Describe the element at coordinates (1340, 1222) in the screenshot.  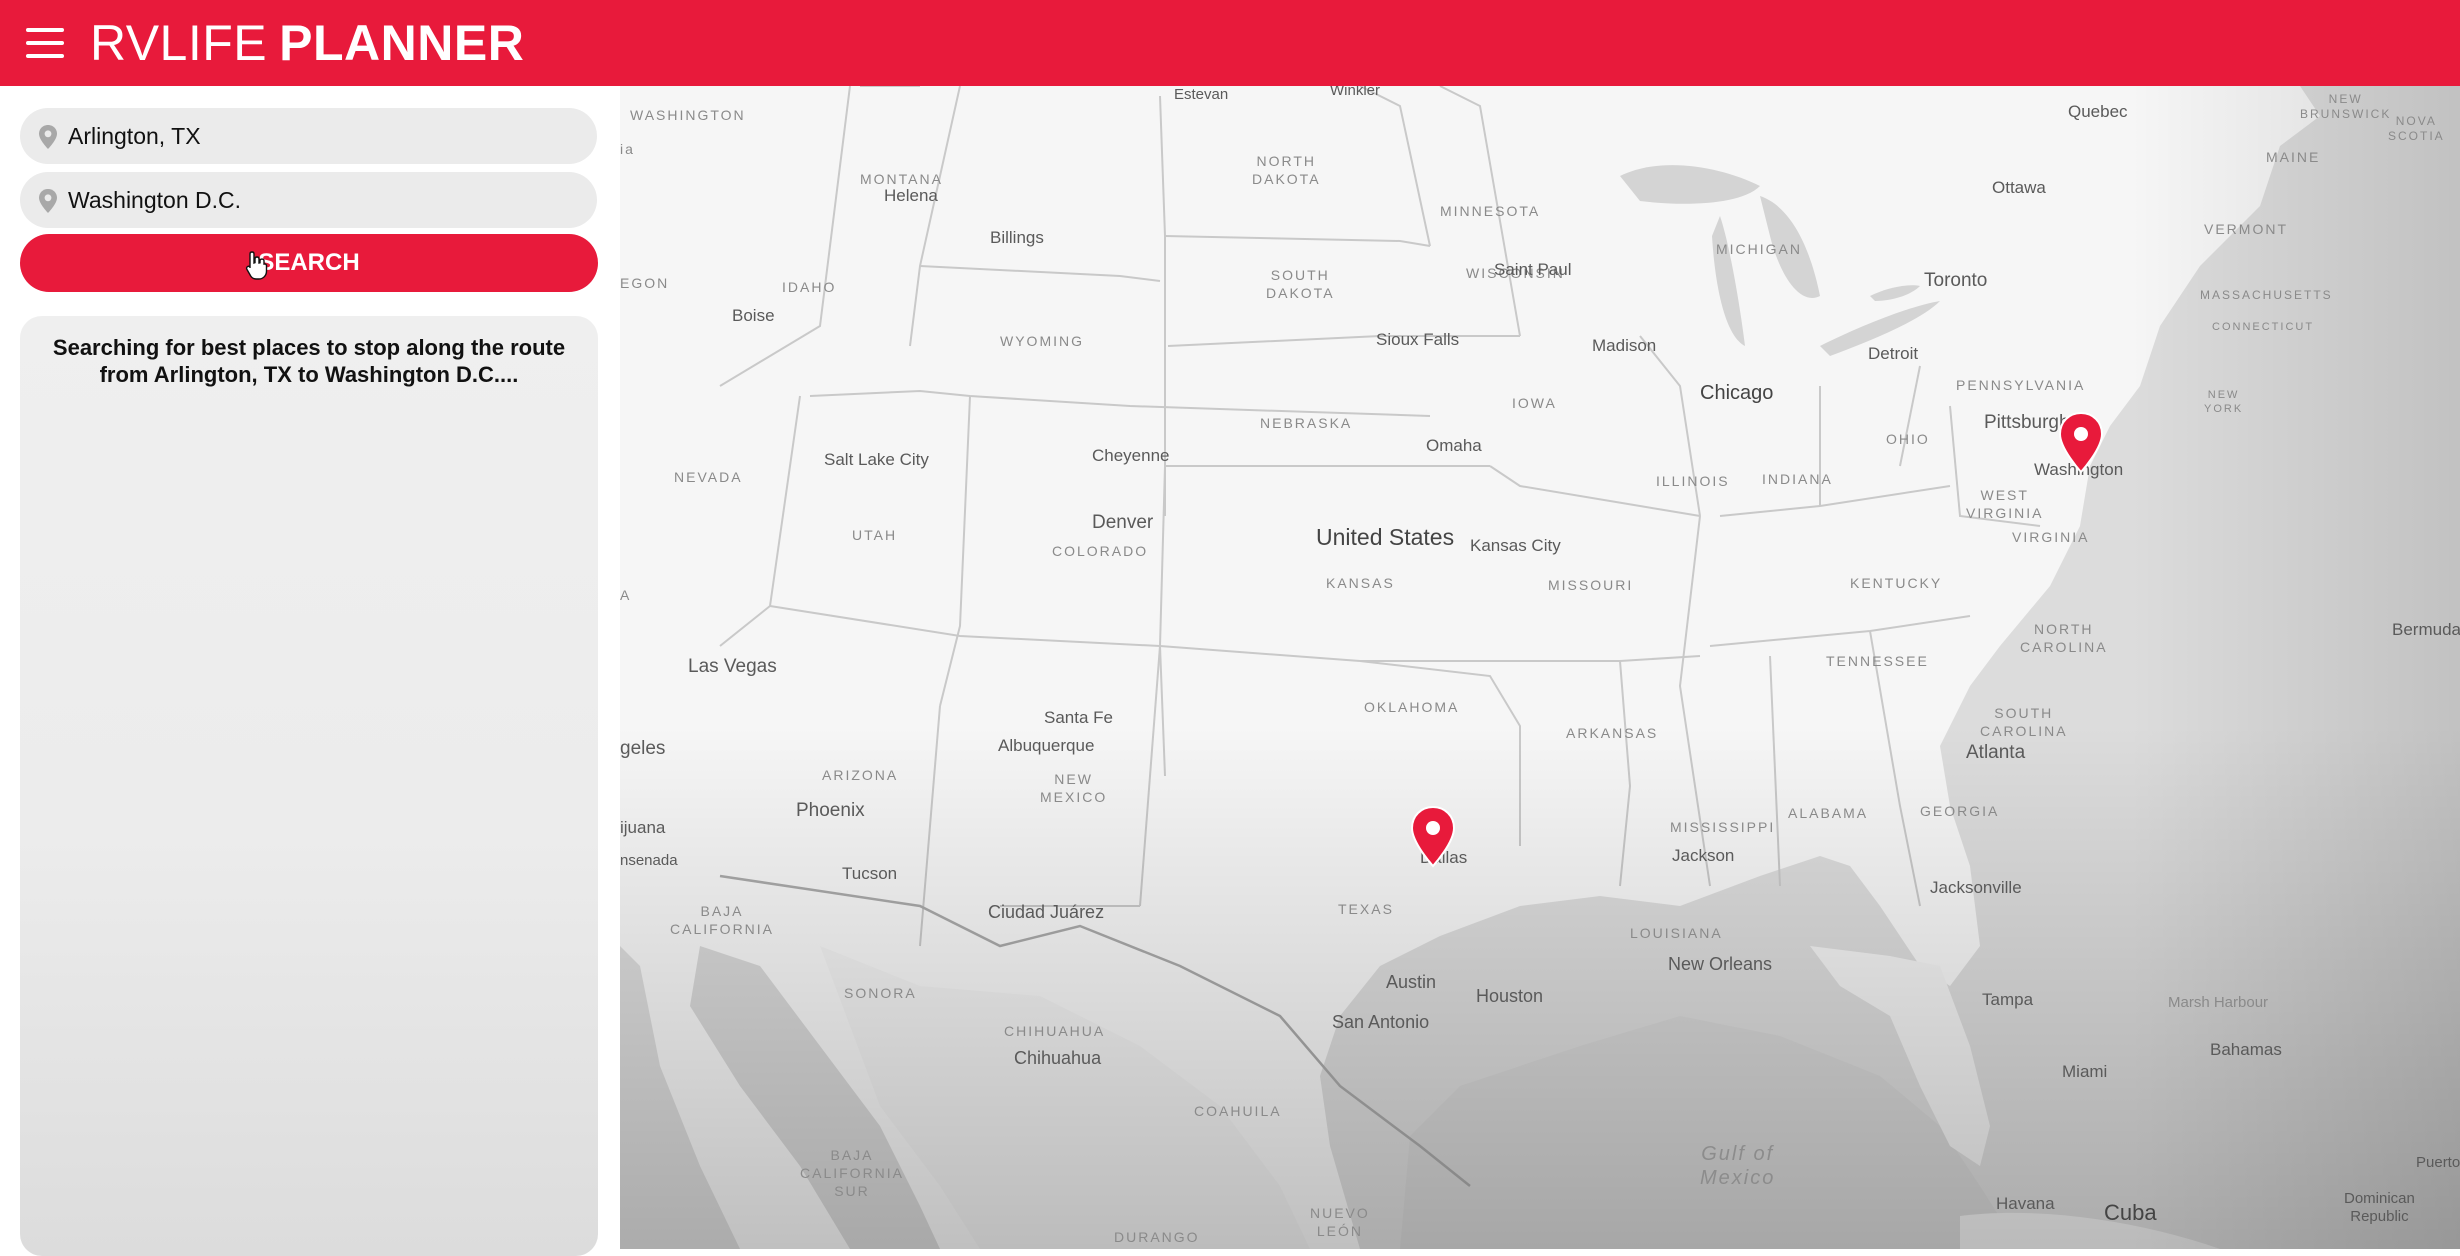
I see `state-label-nuevo-leon: NUEVO LEÓN` at that location.